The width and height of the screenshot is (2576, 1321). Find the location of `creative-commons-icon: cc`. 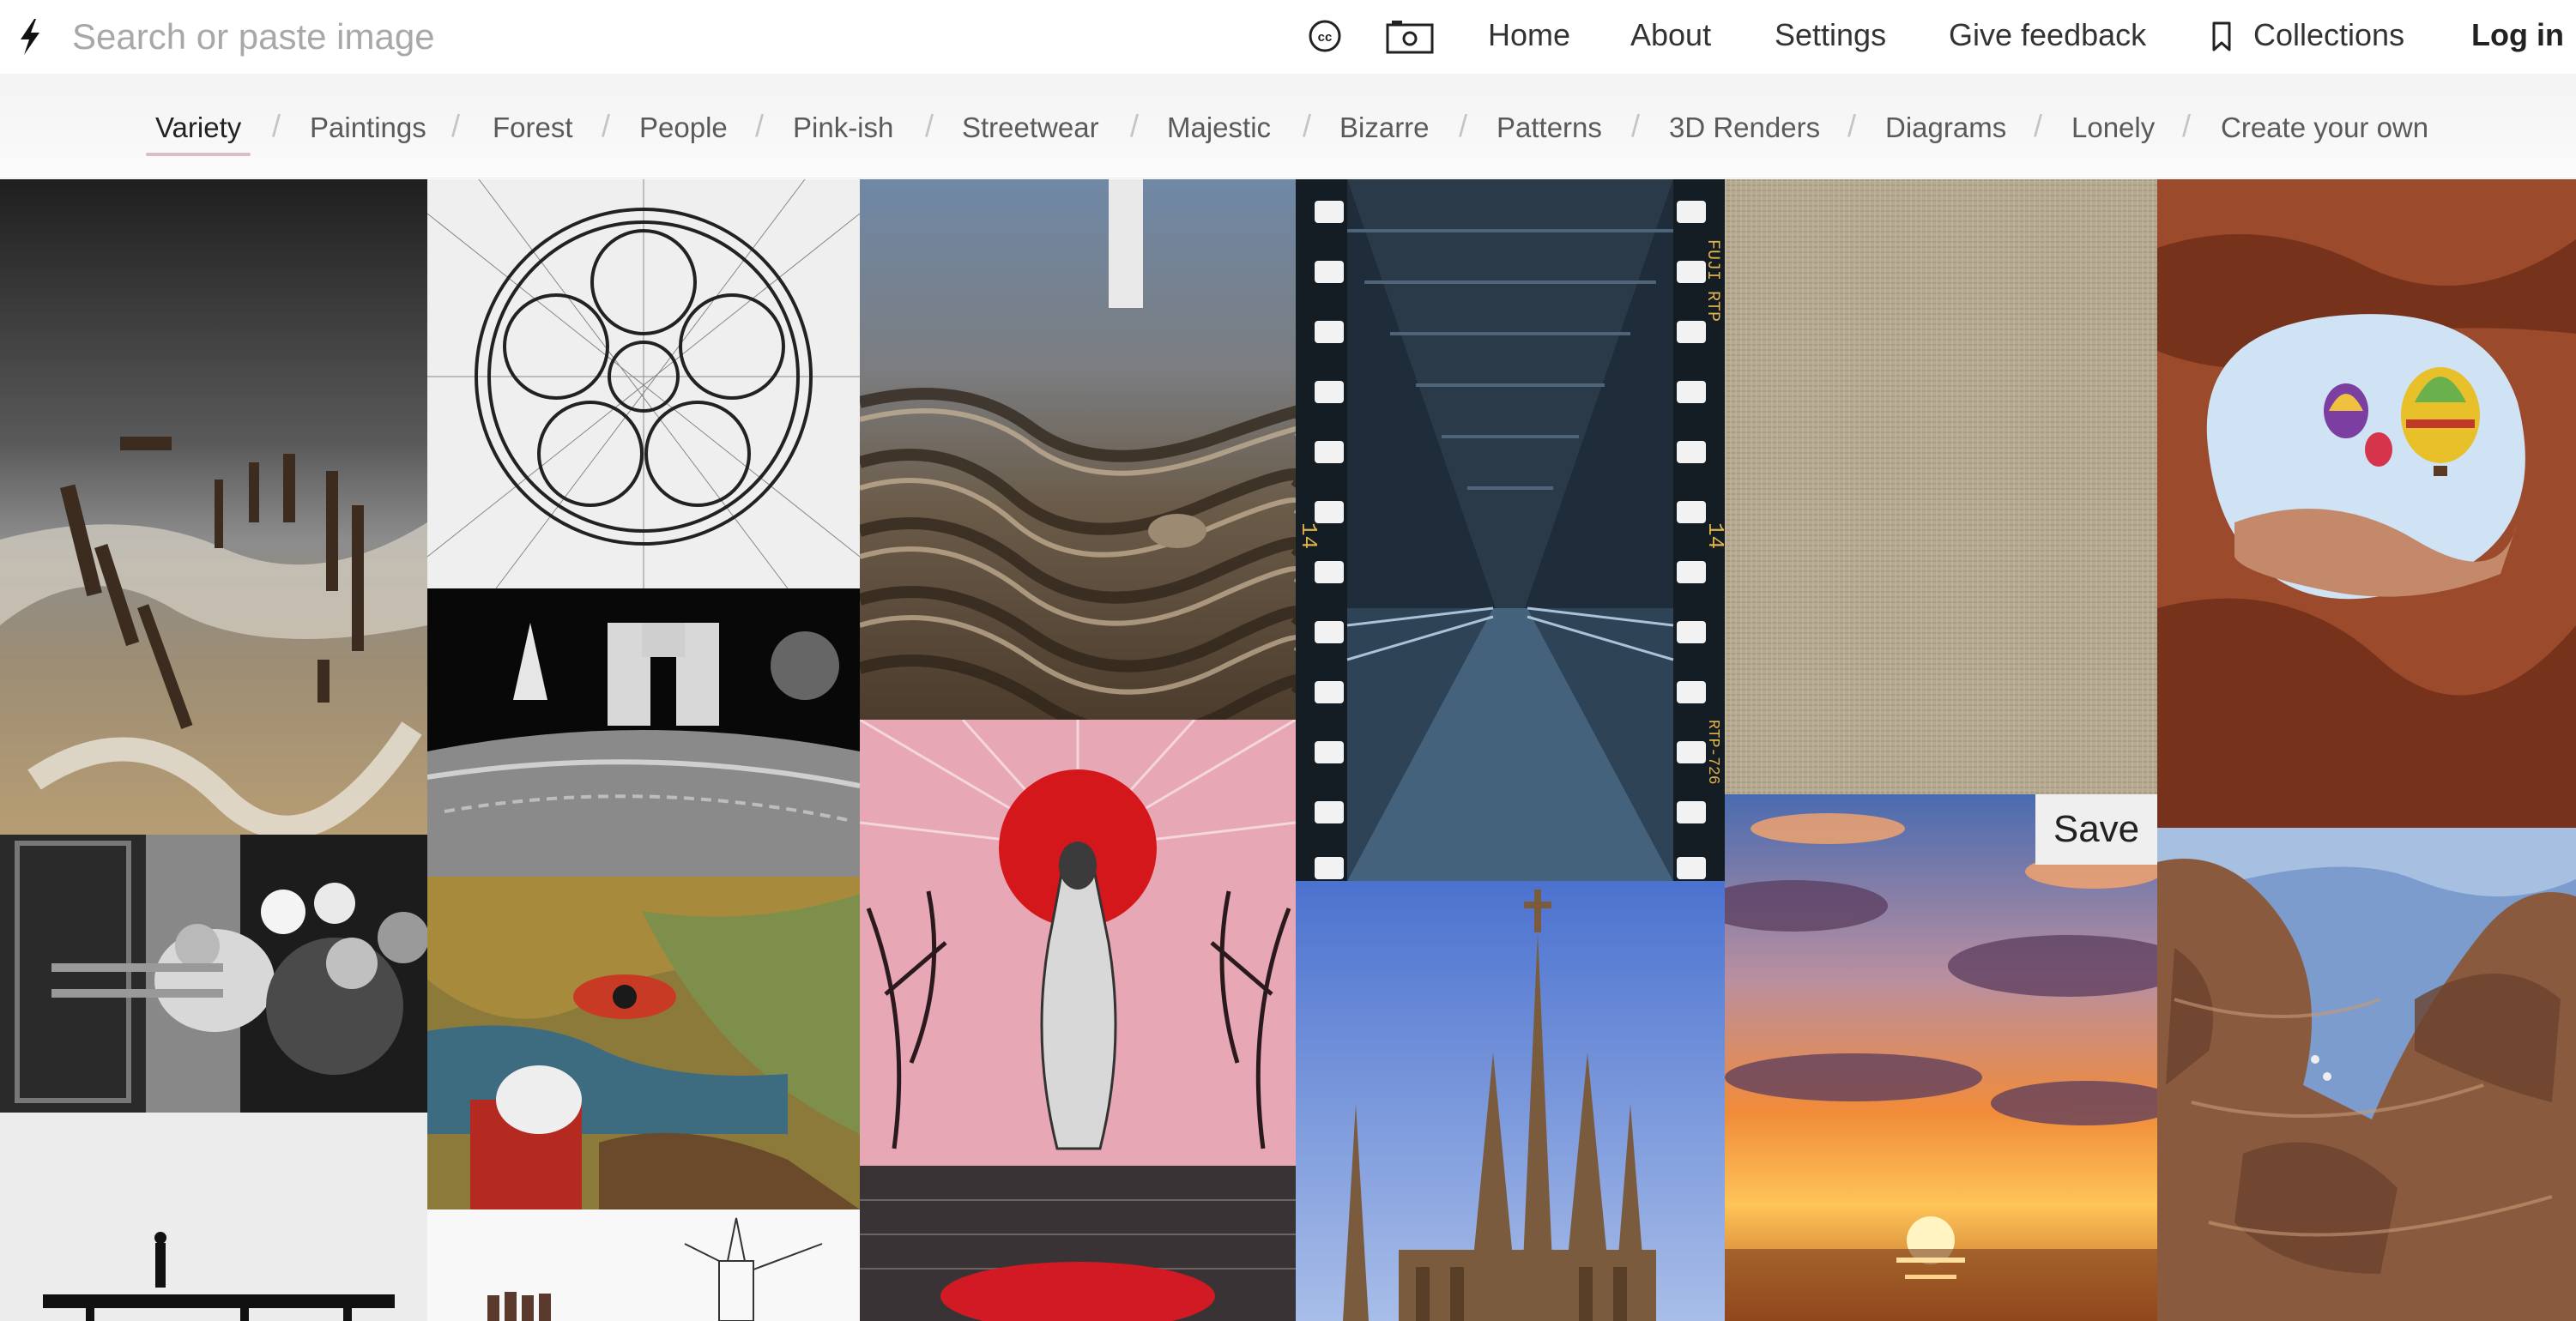

creative-commons-icon: cc is located at coordinates (1325, 36).